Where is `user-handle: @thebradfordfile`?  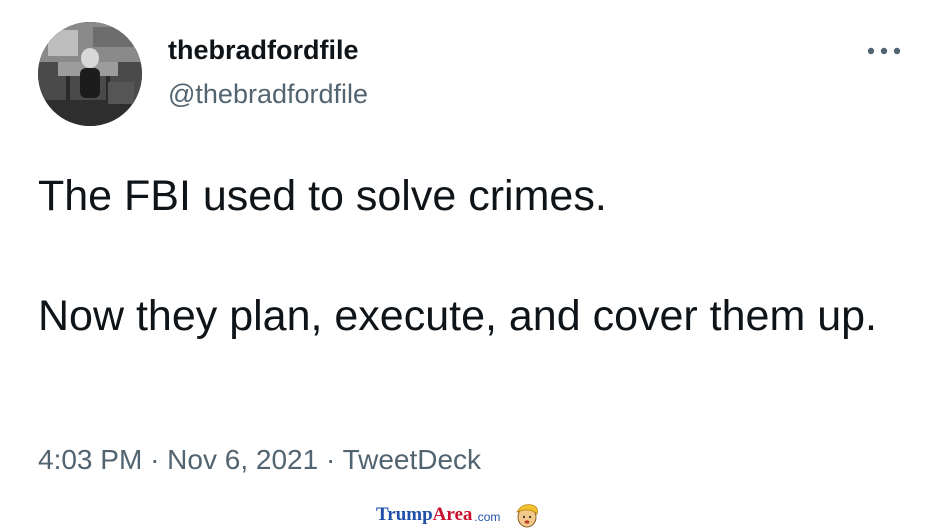
user-handle: @thebradfordfile is located at coordinates (268, 94).